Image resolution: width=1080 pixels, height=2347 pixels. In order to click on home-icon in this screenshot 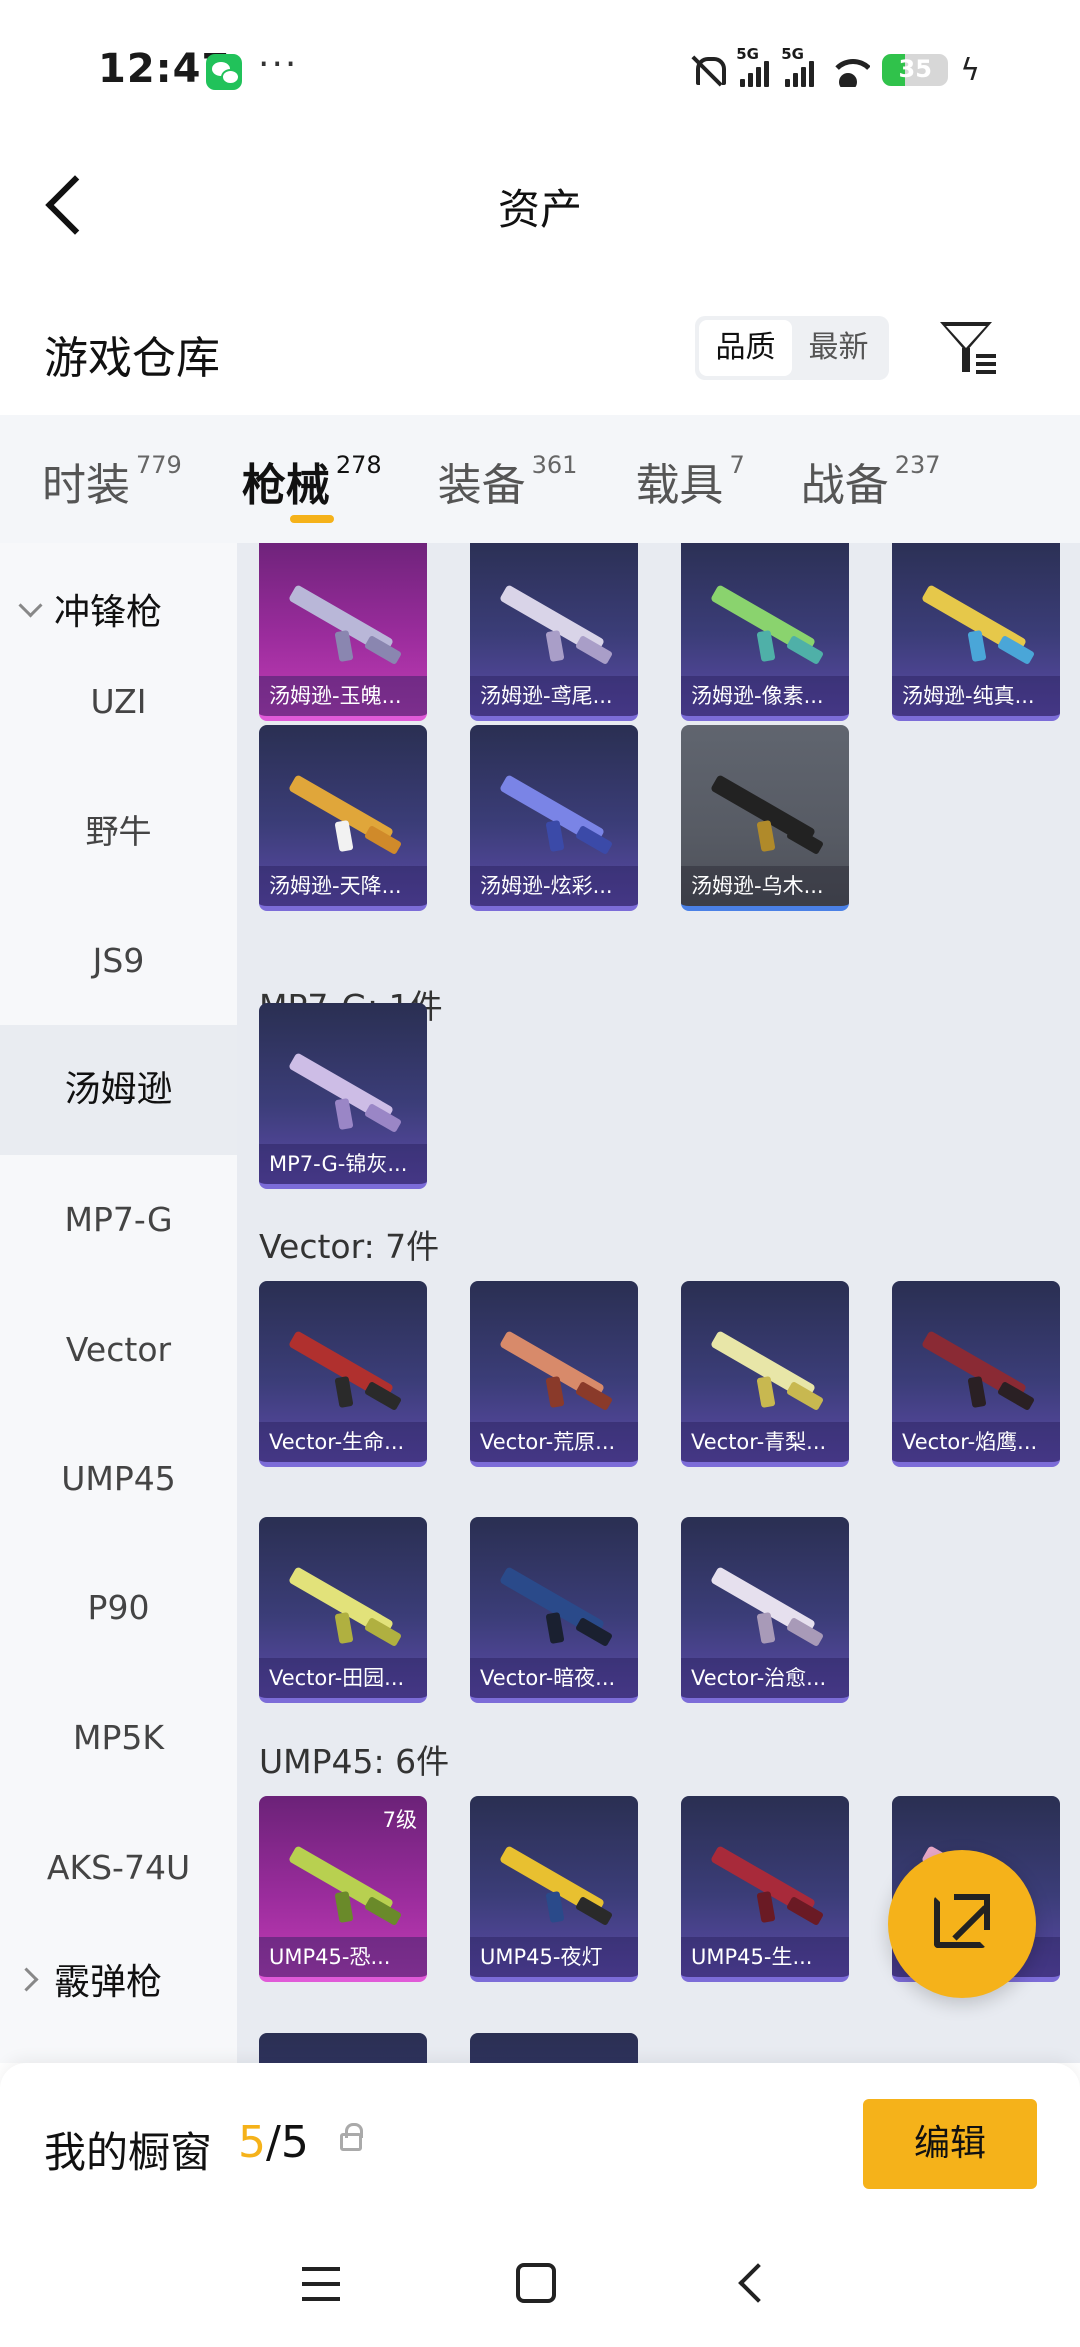, I will do `click(536, 2283)`.